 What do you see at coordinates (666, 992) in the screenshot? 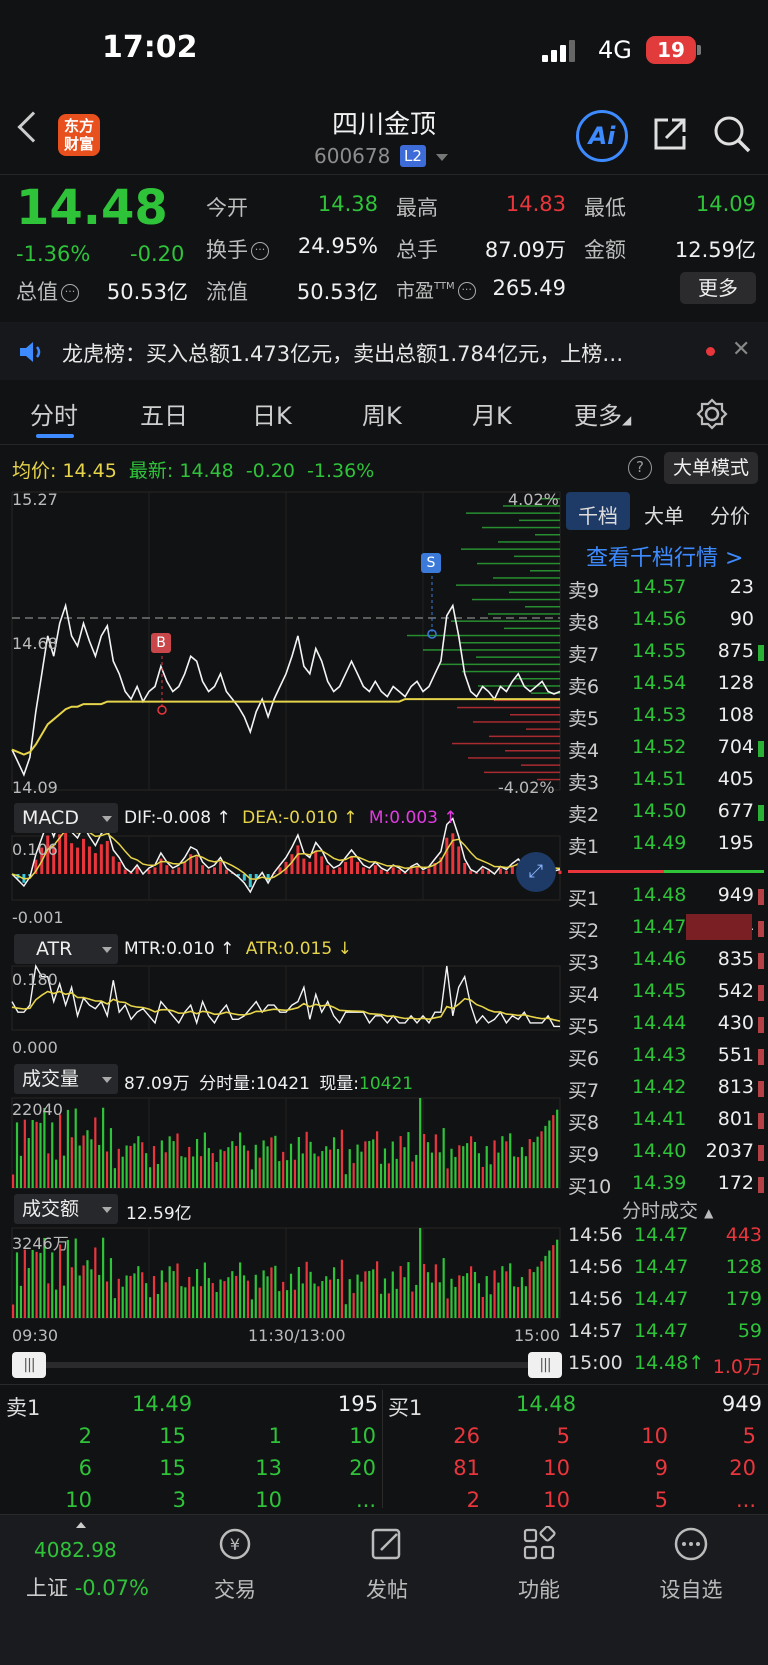
I see `bid-row: 买4 14.45 542` at bounding box center [666, 992].